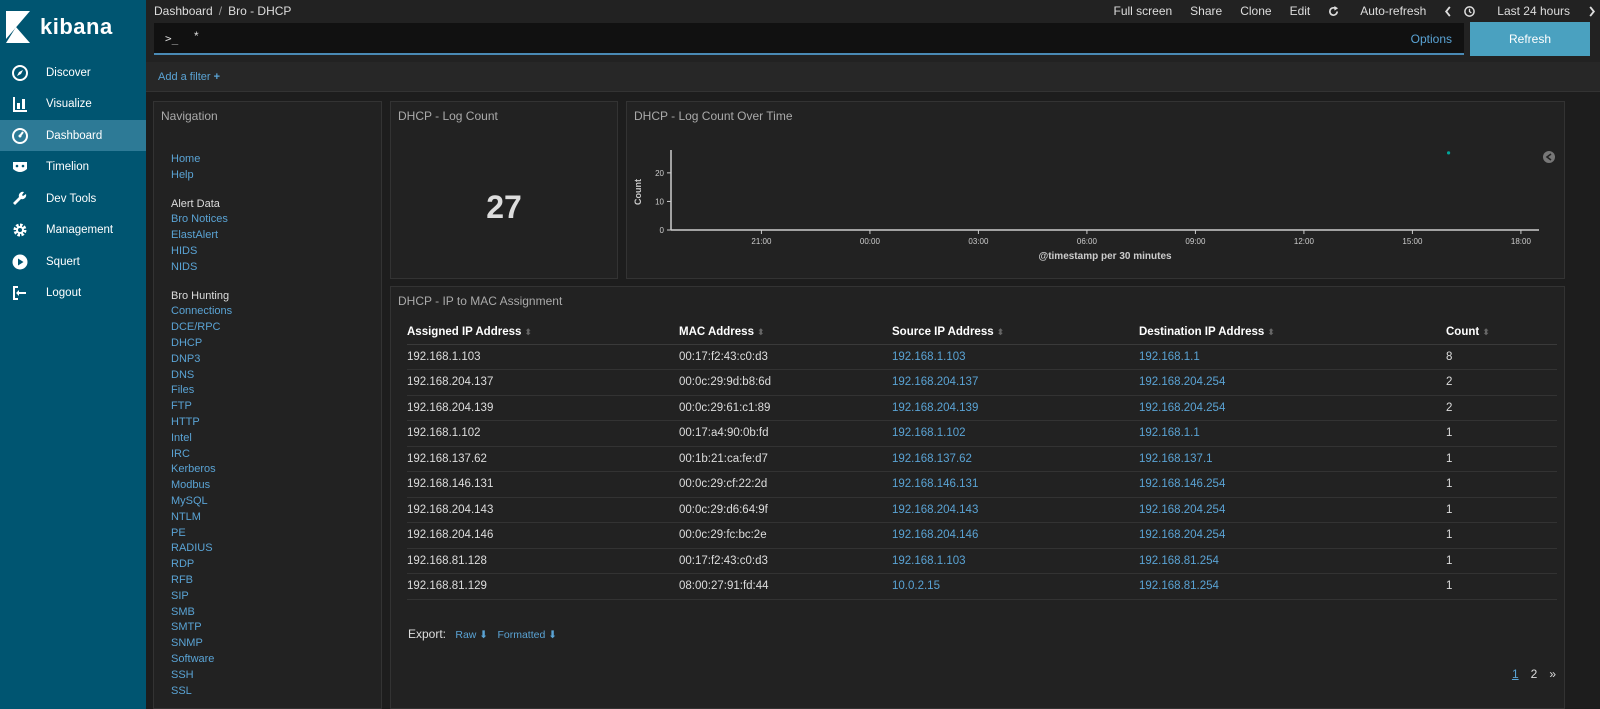  What do you see at coordinates (71, 27) in the screenshot?
I see `kibana-logo: kibana` at bounding box center [71, 27].